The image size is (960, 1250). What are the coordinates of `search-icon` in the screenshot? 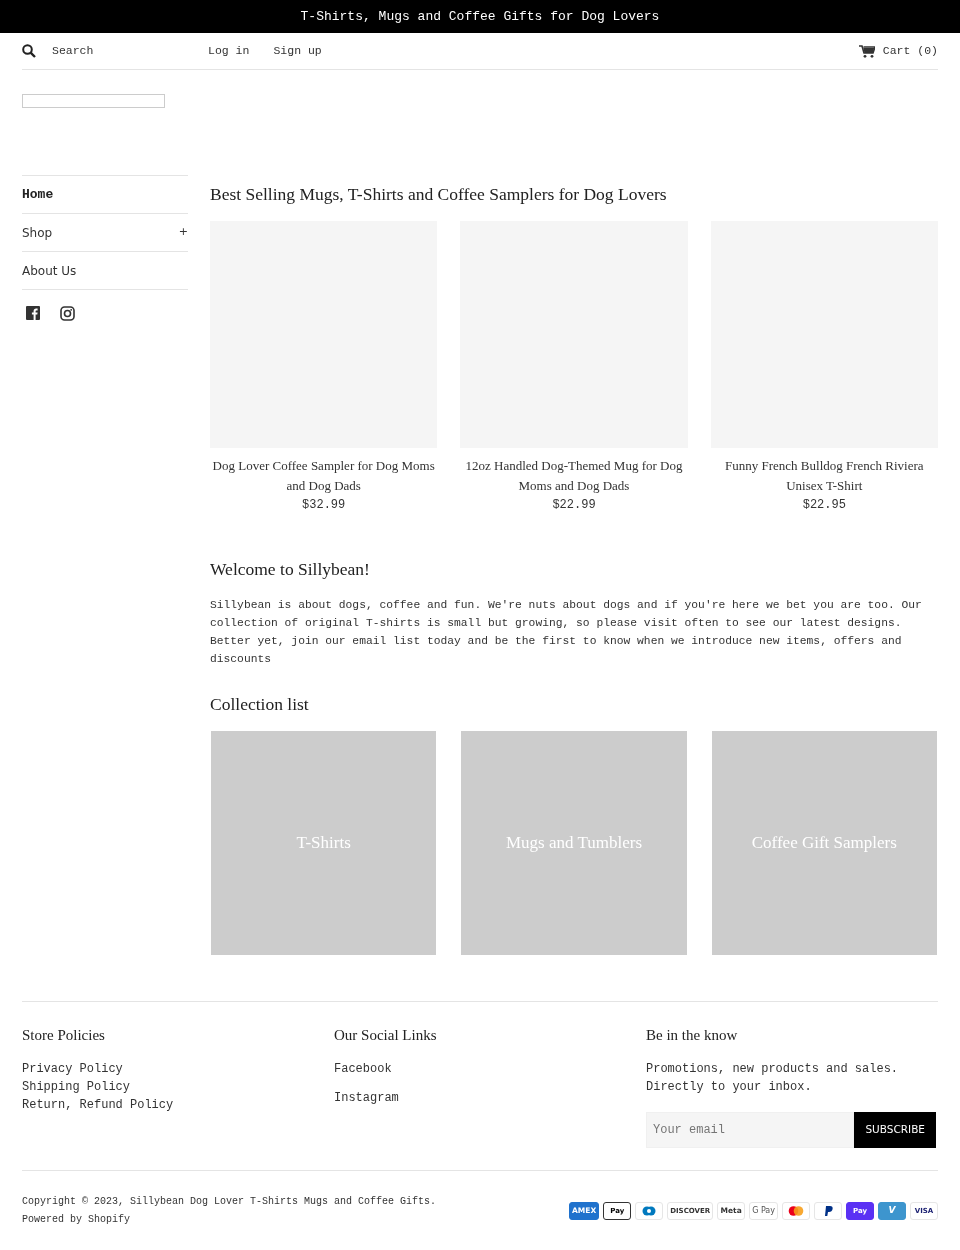 It's located at (29, 51).